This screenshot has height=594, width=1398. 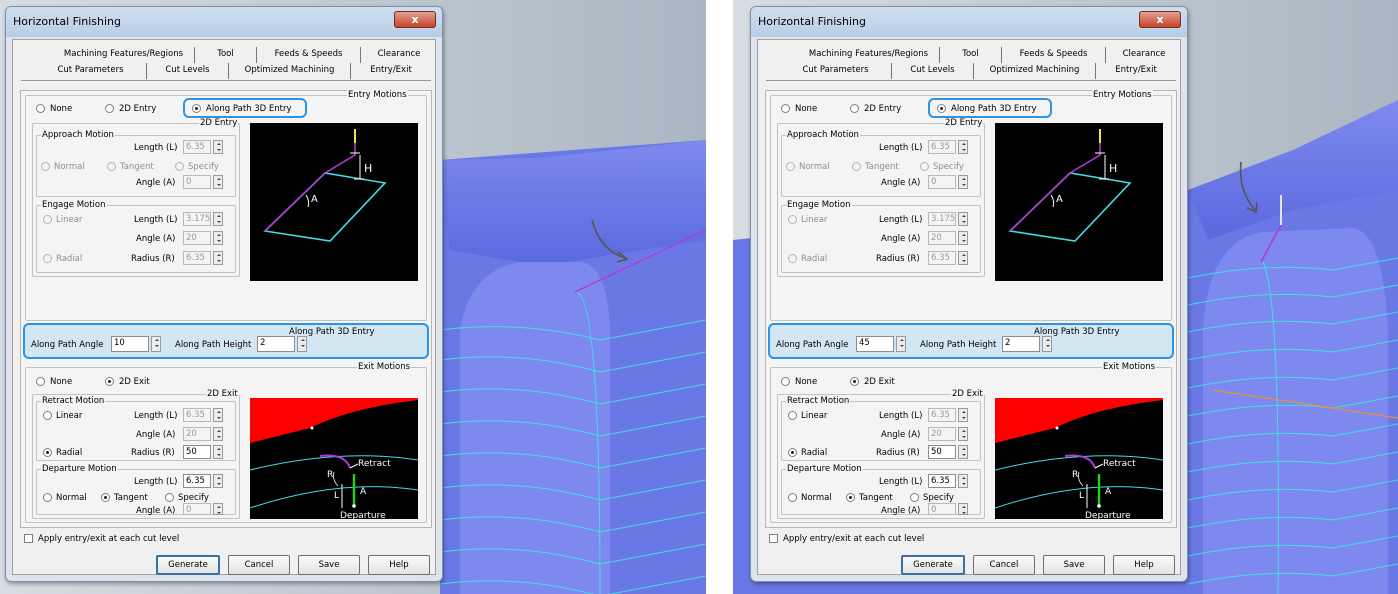 What do you see at coordinates (130, 344) in the screenshot?
I see `along-path-angle-field: 10` at bounding box center [130, 344].